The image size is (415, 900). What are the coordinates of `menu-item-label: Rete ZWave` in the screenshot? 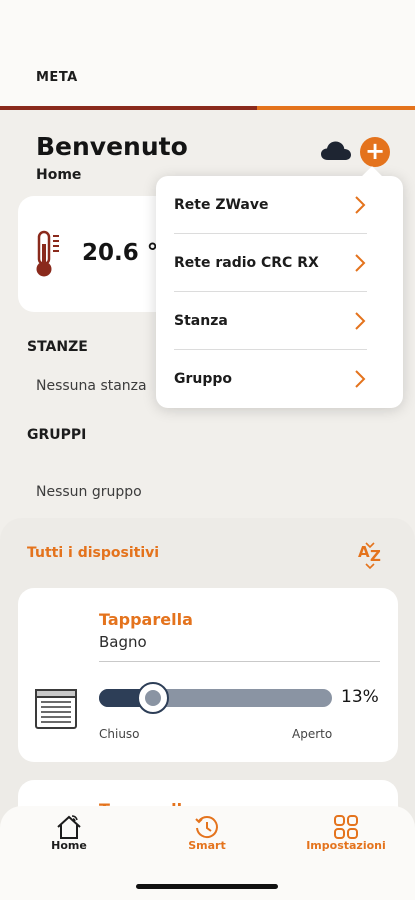 It's located at (221, 205).